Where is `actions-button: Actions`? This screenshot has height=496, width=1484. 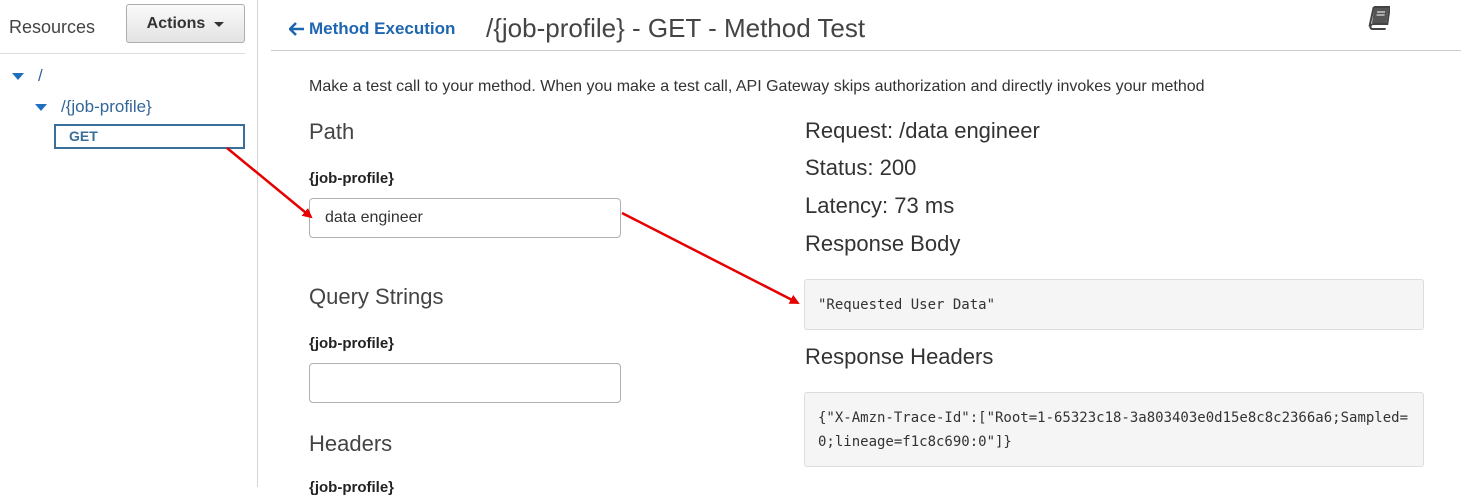
actions-button: Actions is located at coordinates (185, 23).